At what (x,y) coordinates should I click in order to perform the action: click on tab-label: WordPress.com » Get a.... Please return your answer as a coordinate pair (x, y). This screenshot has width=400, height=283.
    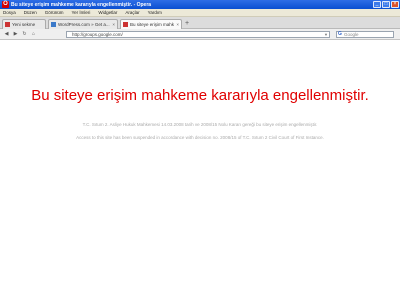
    Looking at the image, I should click on (84, 24).